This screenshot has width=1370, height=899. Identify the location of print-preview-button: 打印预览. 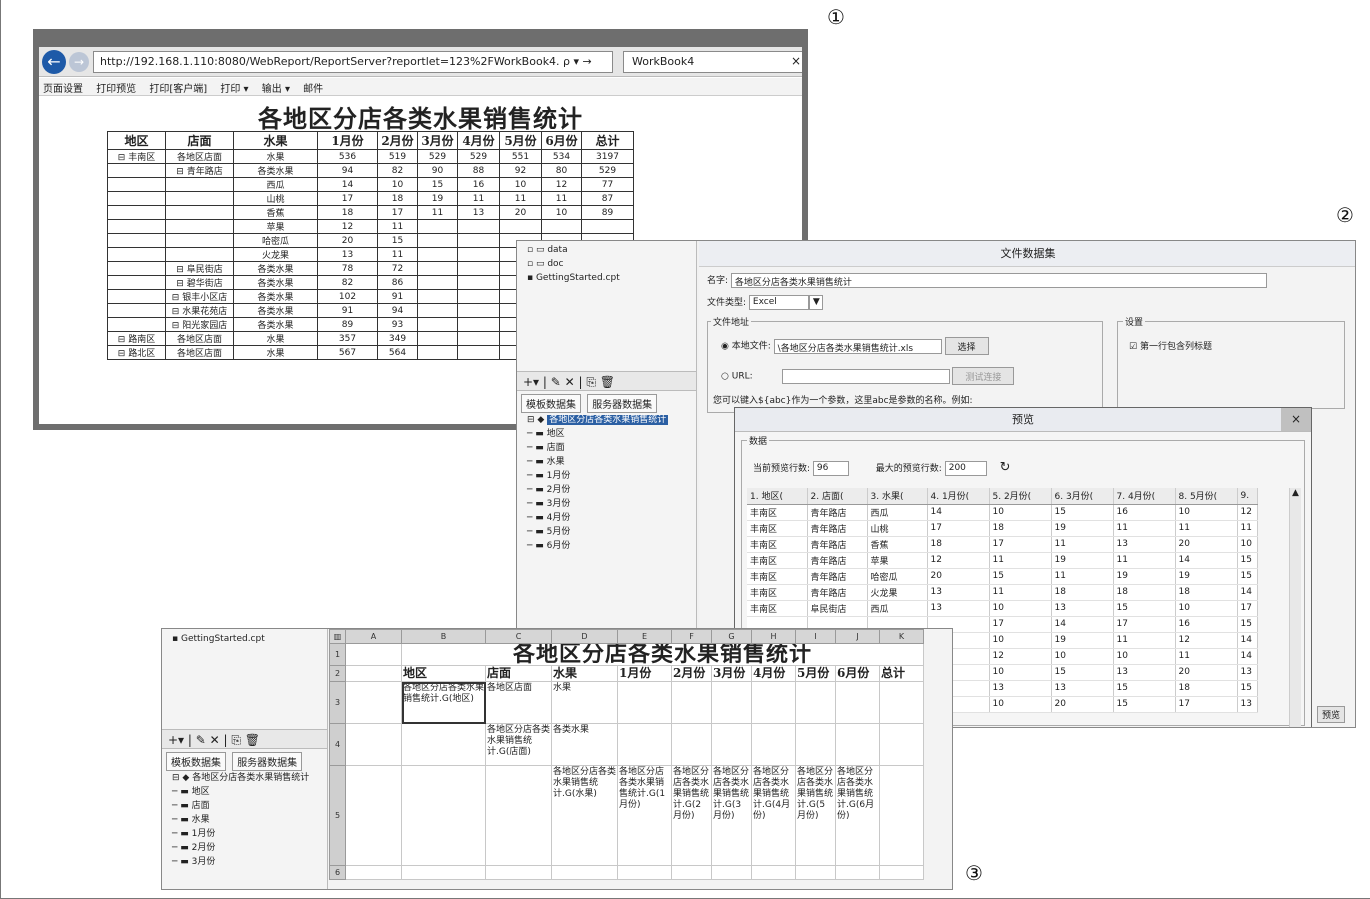
(116, 89).